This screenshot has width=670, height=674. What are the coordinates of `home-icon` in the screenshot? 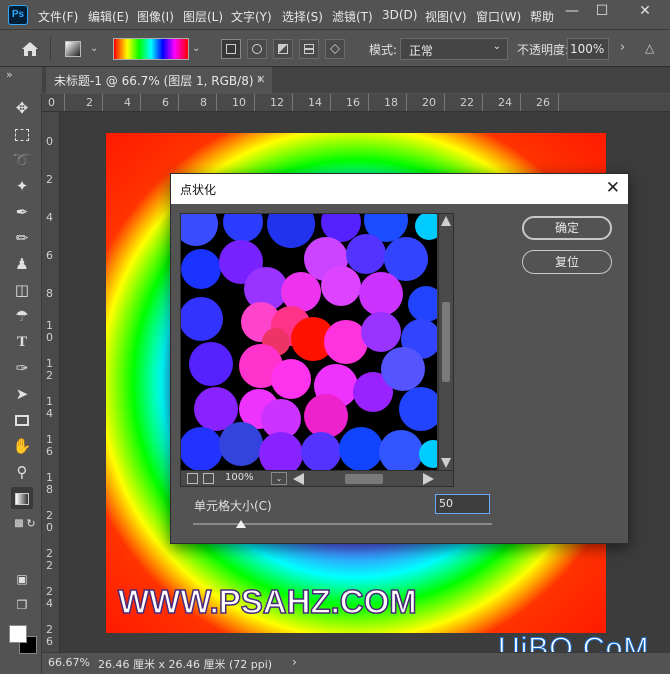 It's located at (30, 49).